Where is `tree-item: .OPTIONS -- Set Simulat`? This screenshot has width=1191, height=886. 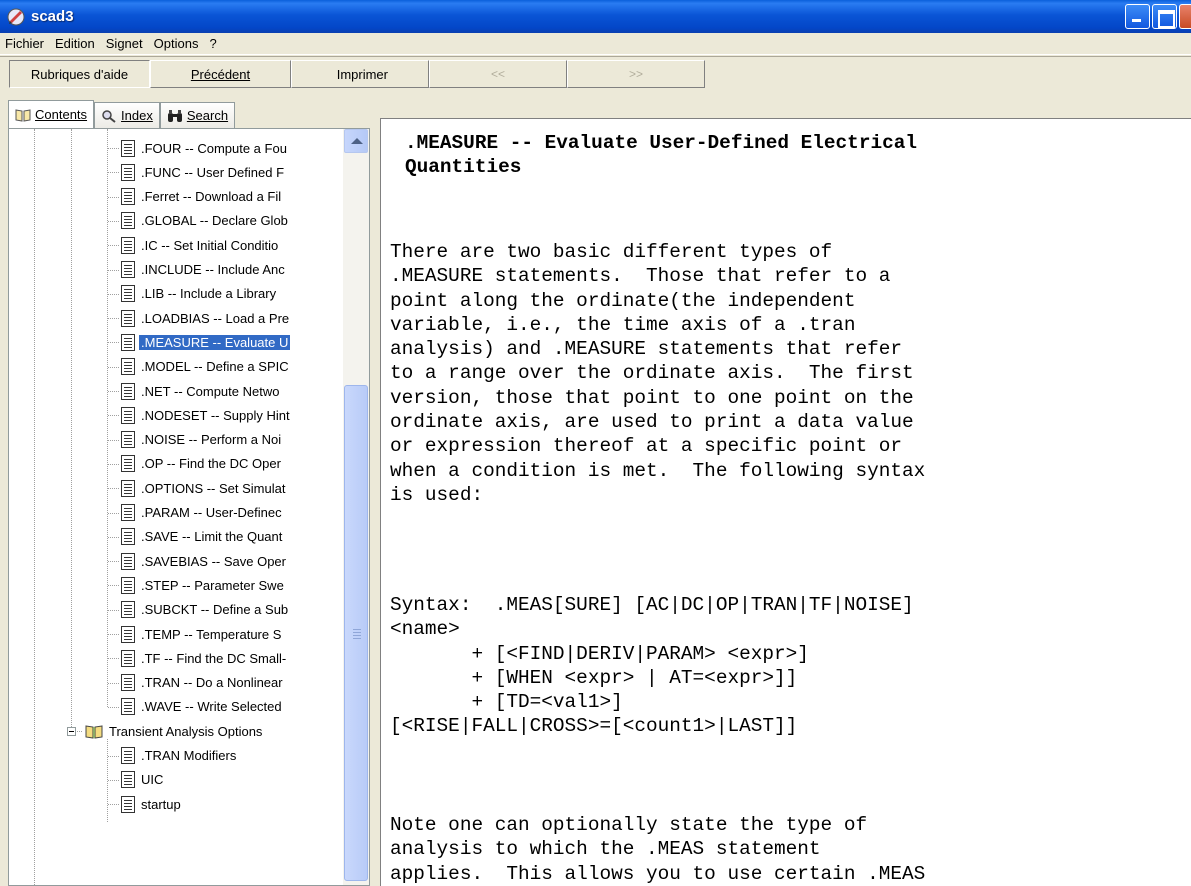
tree-item: .OPTIONS -- Set Simulat is located at coordinates (232, 488).